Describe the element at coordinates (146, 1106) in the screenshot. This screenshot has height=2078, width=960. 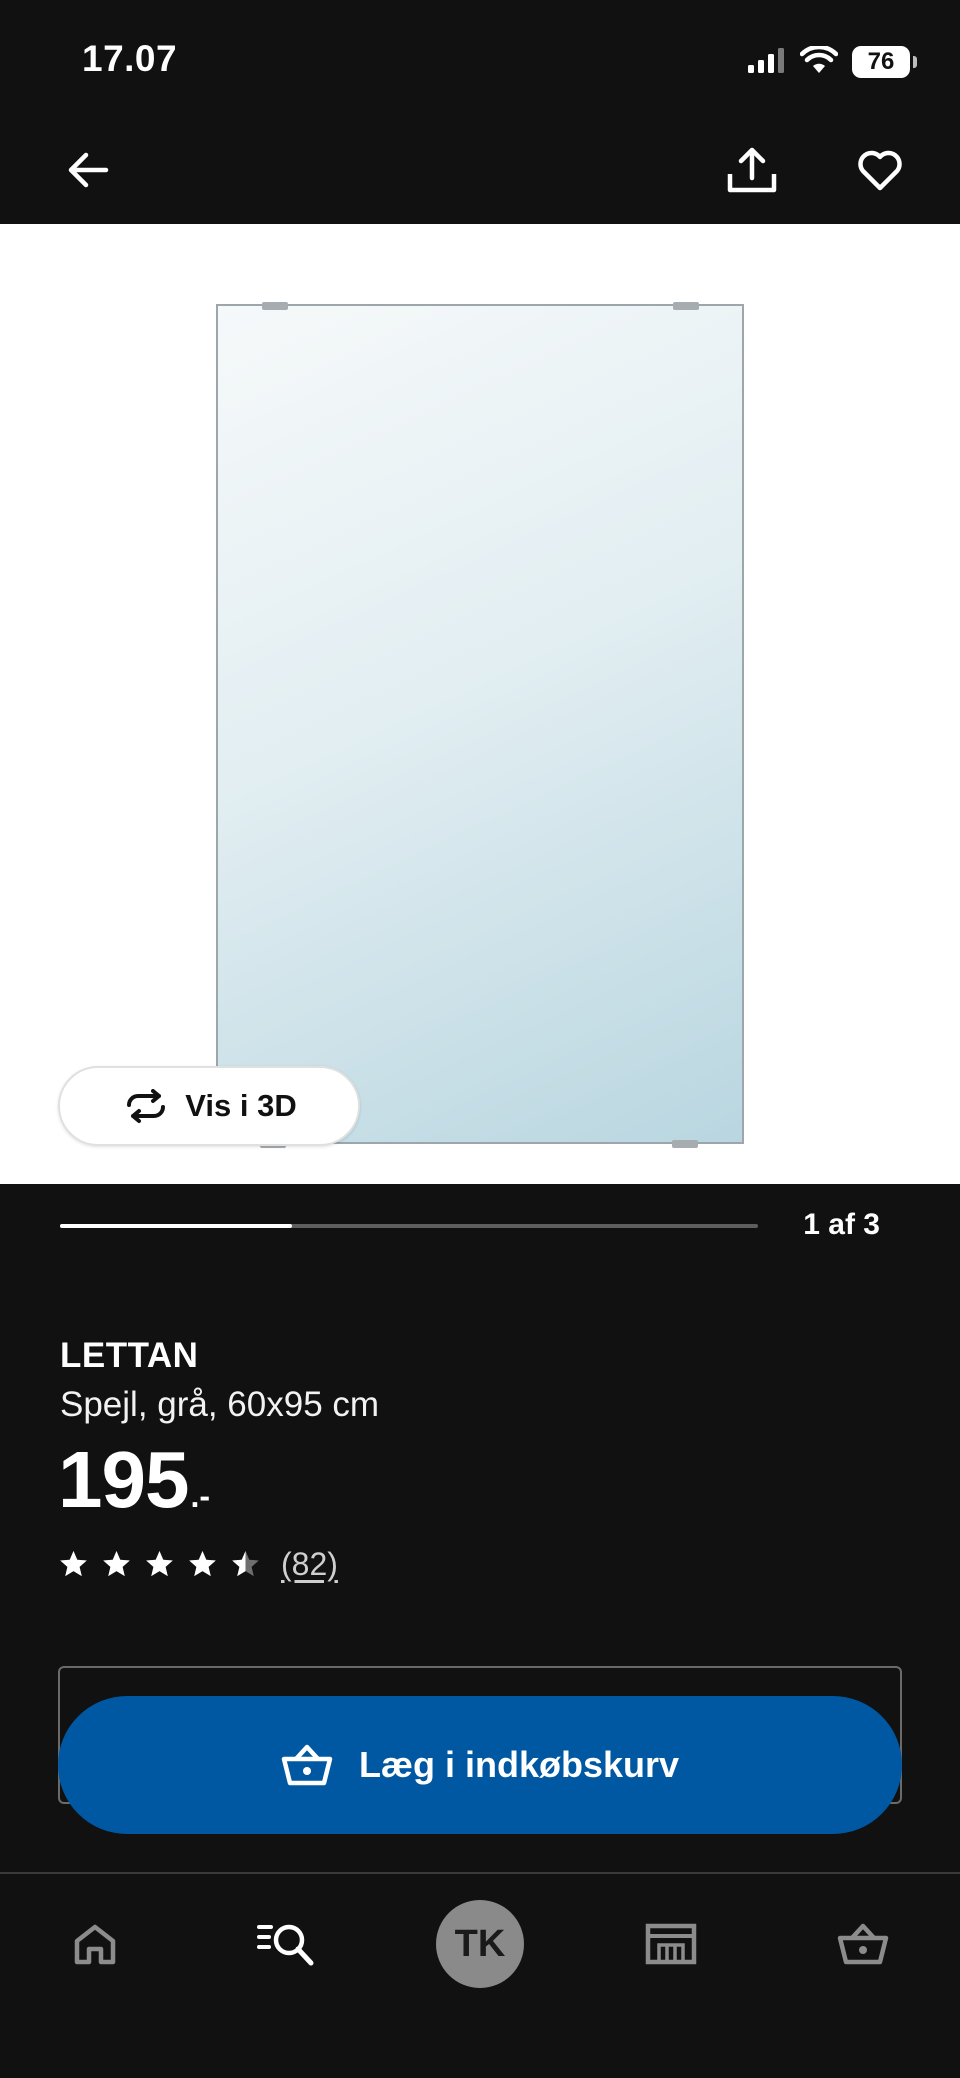
I see `rotate-icon` at that location.